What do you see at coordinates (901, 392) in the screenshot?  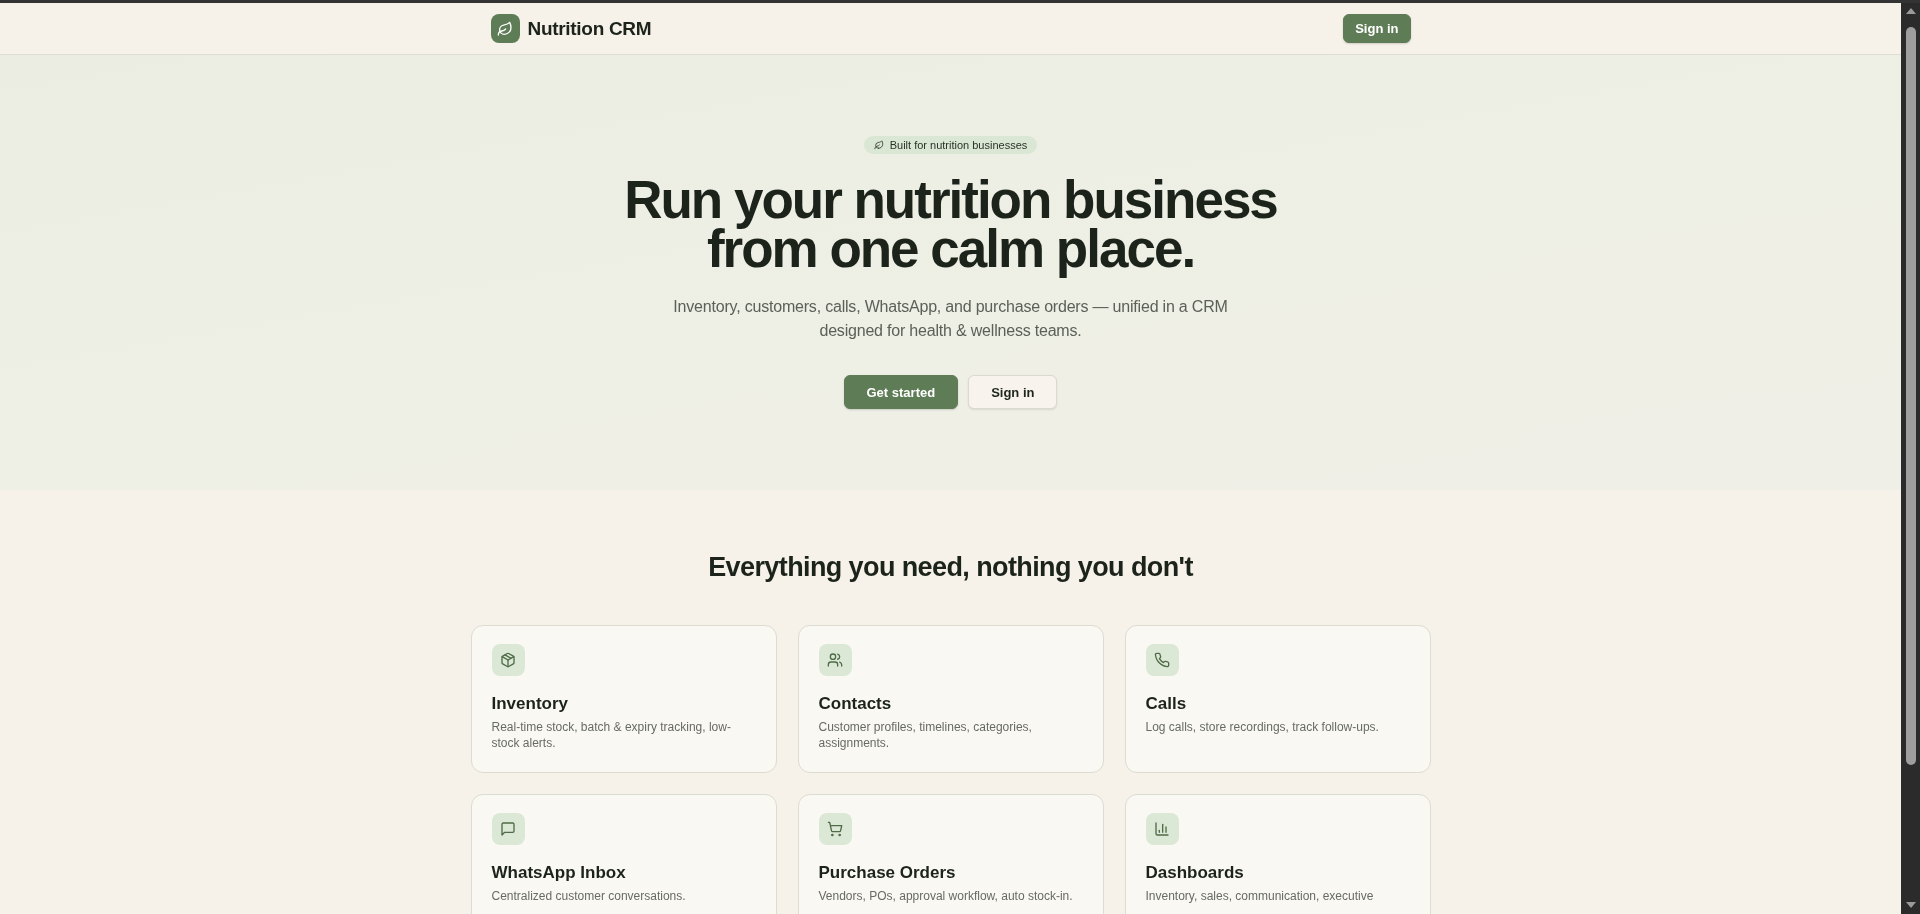 I see `get-started-button: Get started` at bounding box center [901, 392].